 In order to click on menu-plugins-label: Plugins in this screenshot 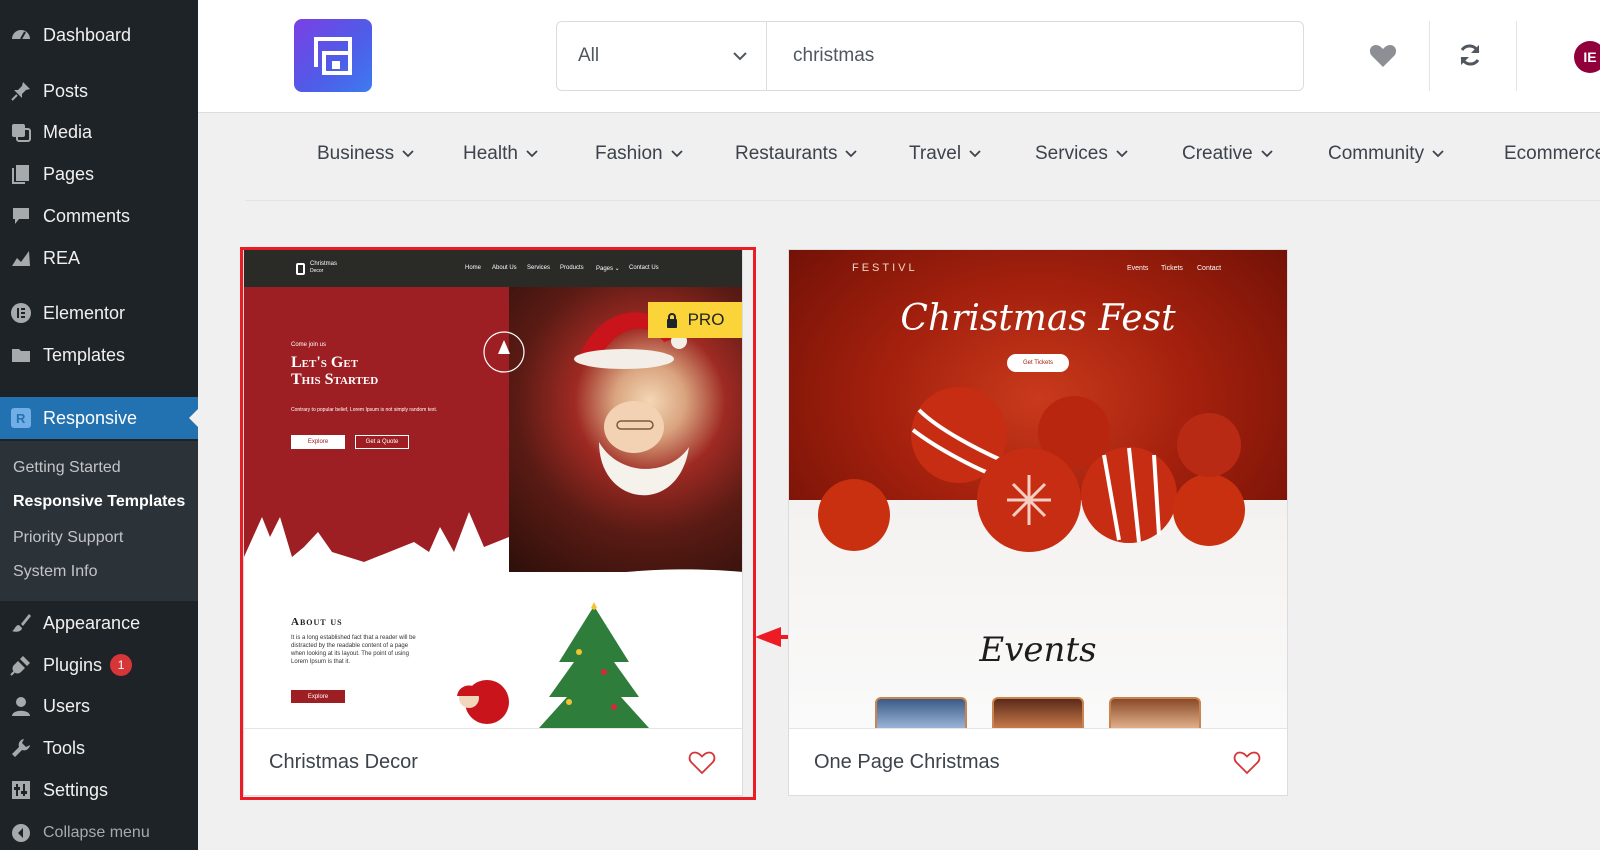, I will do `click(73, 664)`.